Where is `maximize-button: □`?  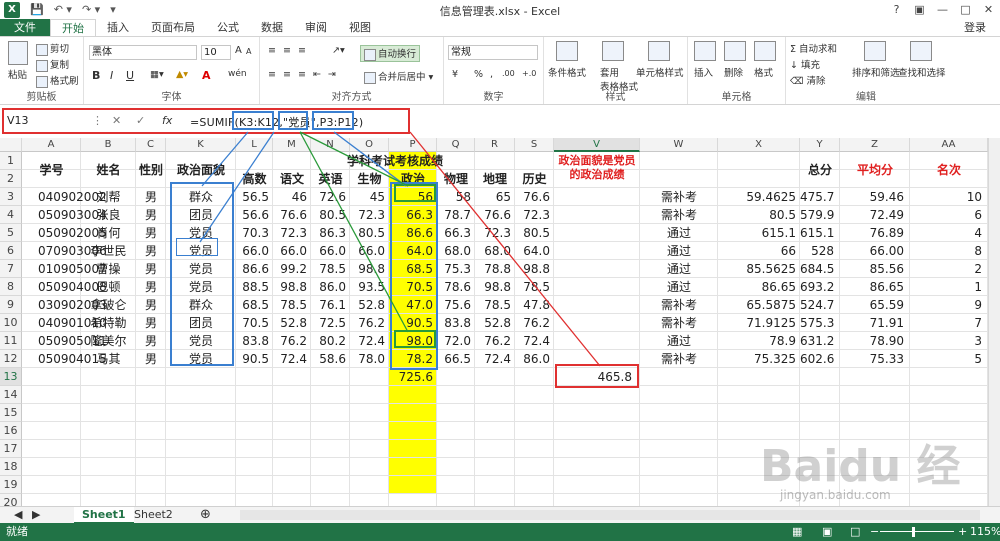 maximize-button: □ is located at coordinates (965, 9).